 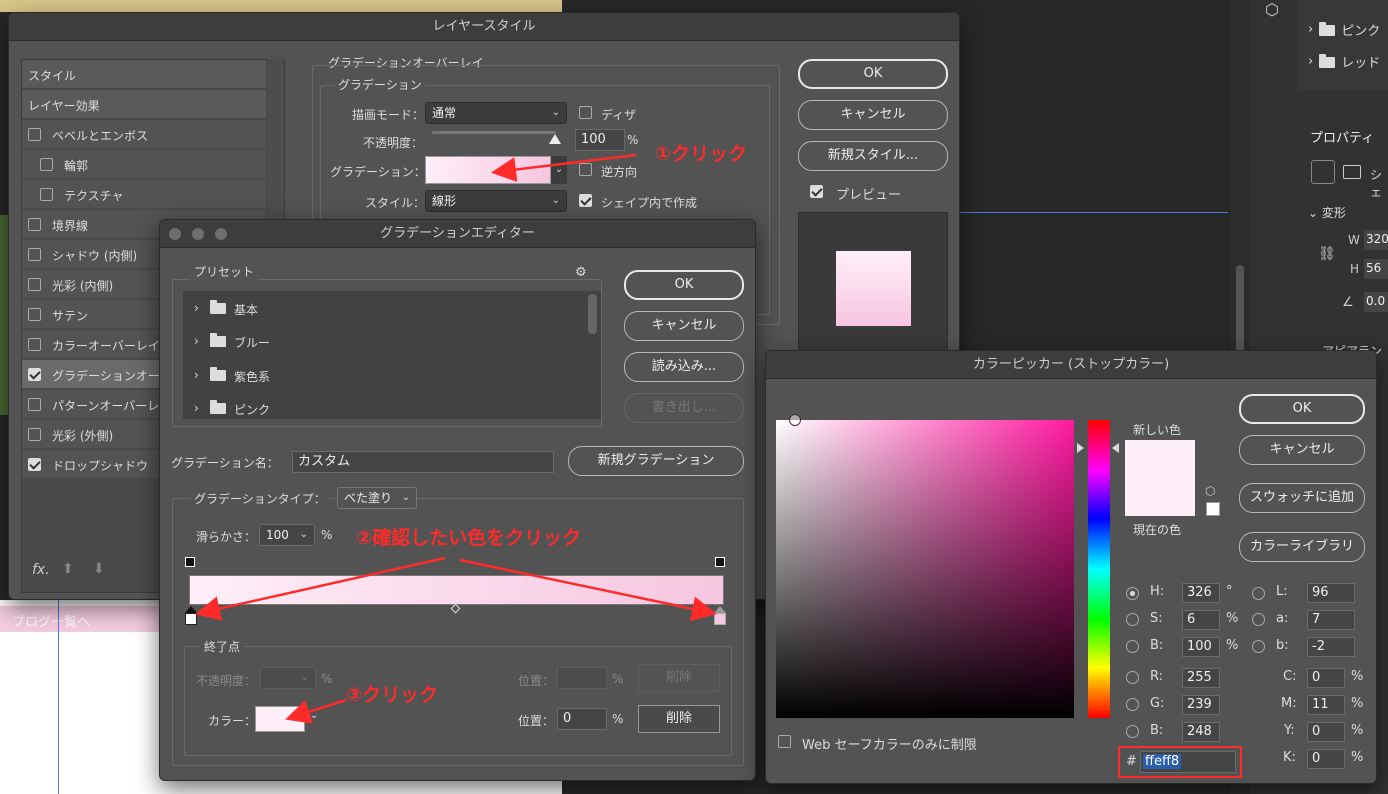 What do you see at coordinates (720, 619) in the screenshot?
I see `color-stop-right` at bounding box center [720, 619].